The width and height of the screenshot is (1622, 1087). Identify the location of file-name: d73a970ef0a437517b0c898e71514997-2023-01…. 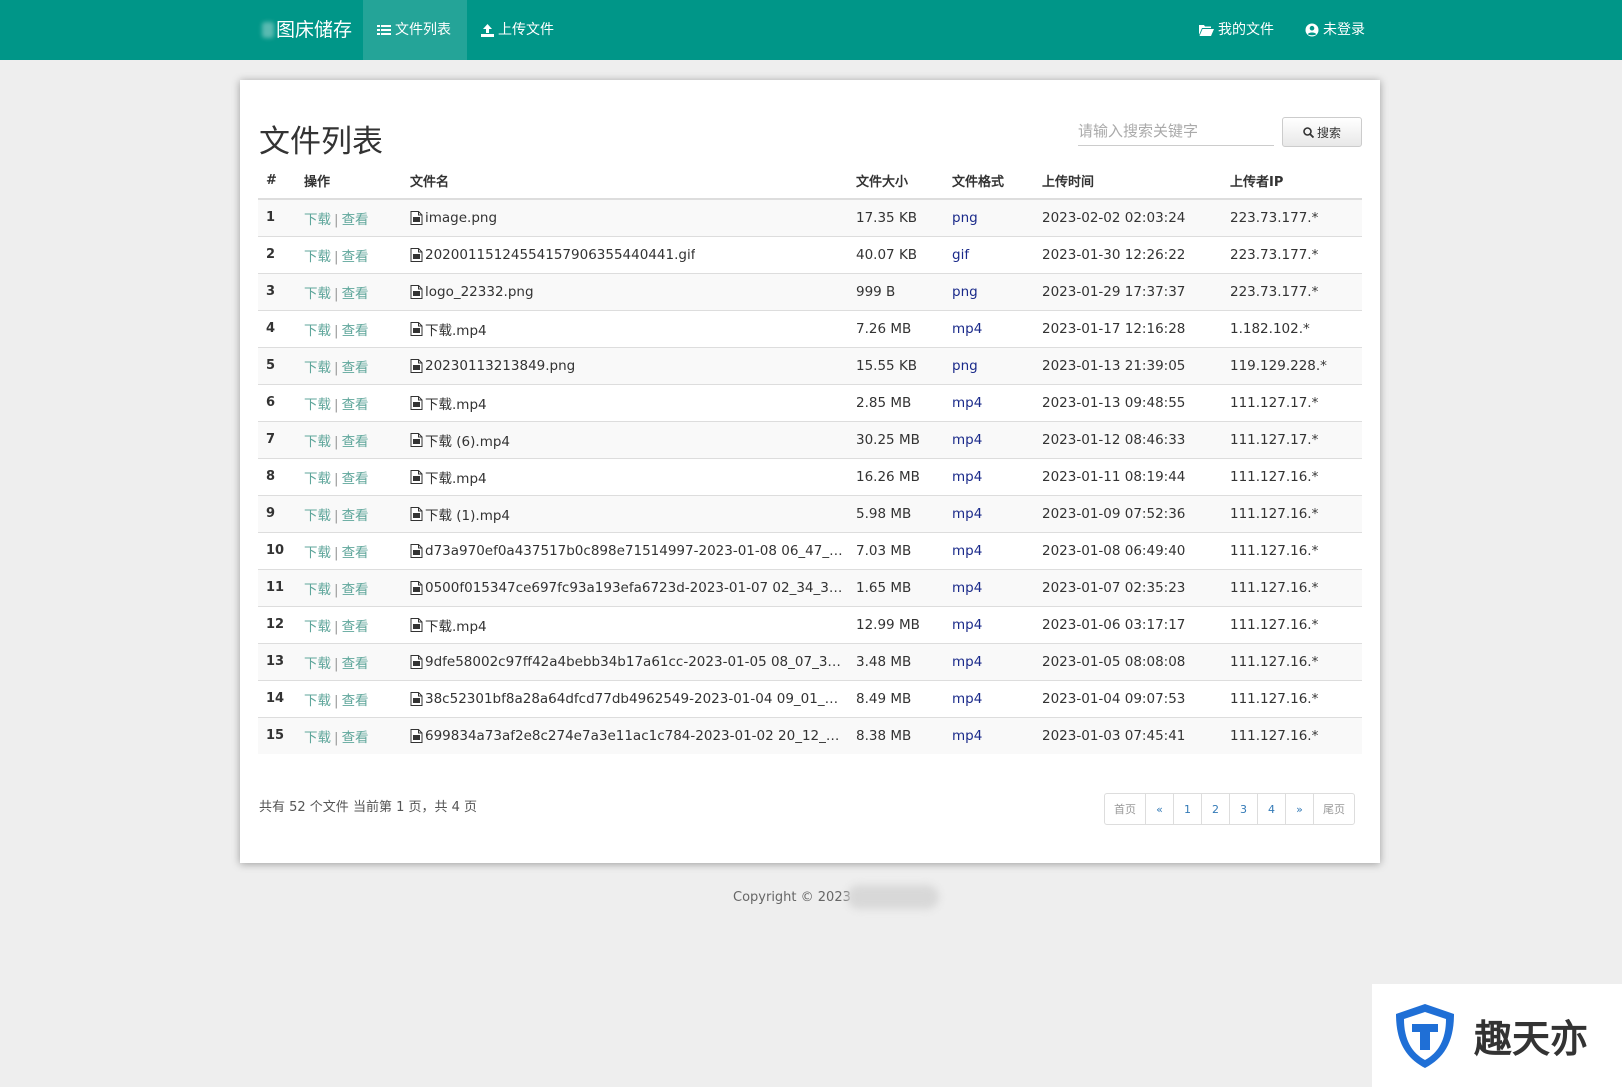
(635, 550).